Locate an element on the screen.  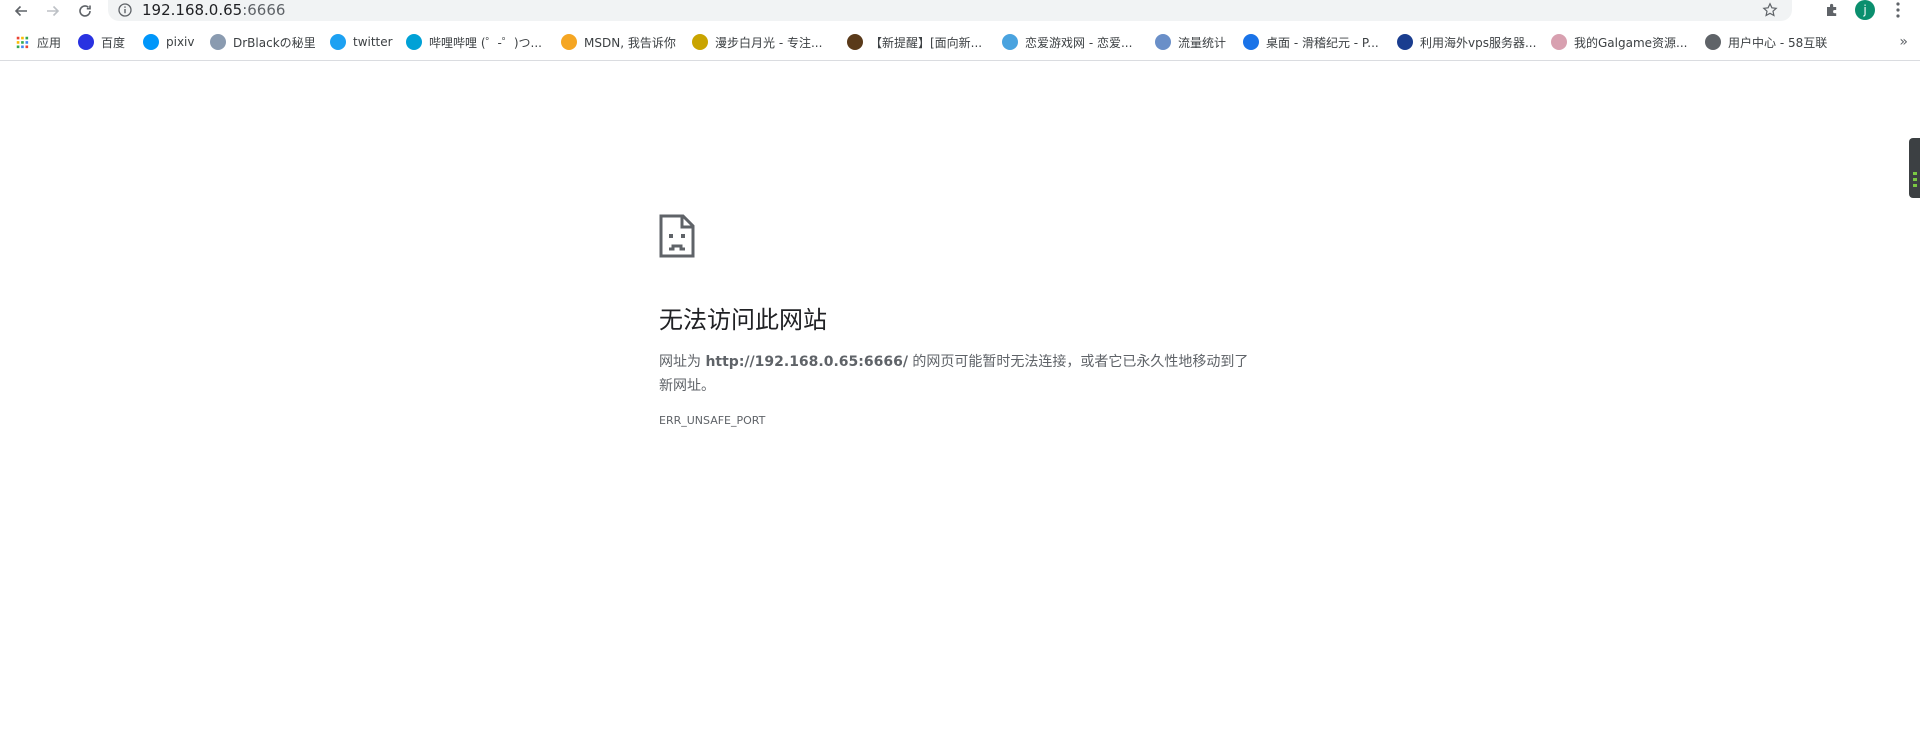
url-text: 192.168.0.65:6666 is located at coordinates (213, 10).